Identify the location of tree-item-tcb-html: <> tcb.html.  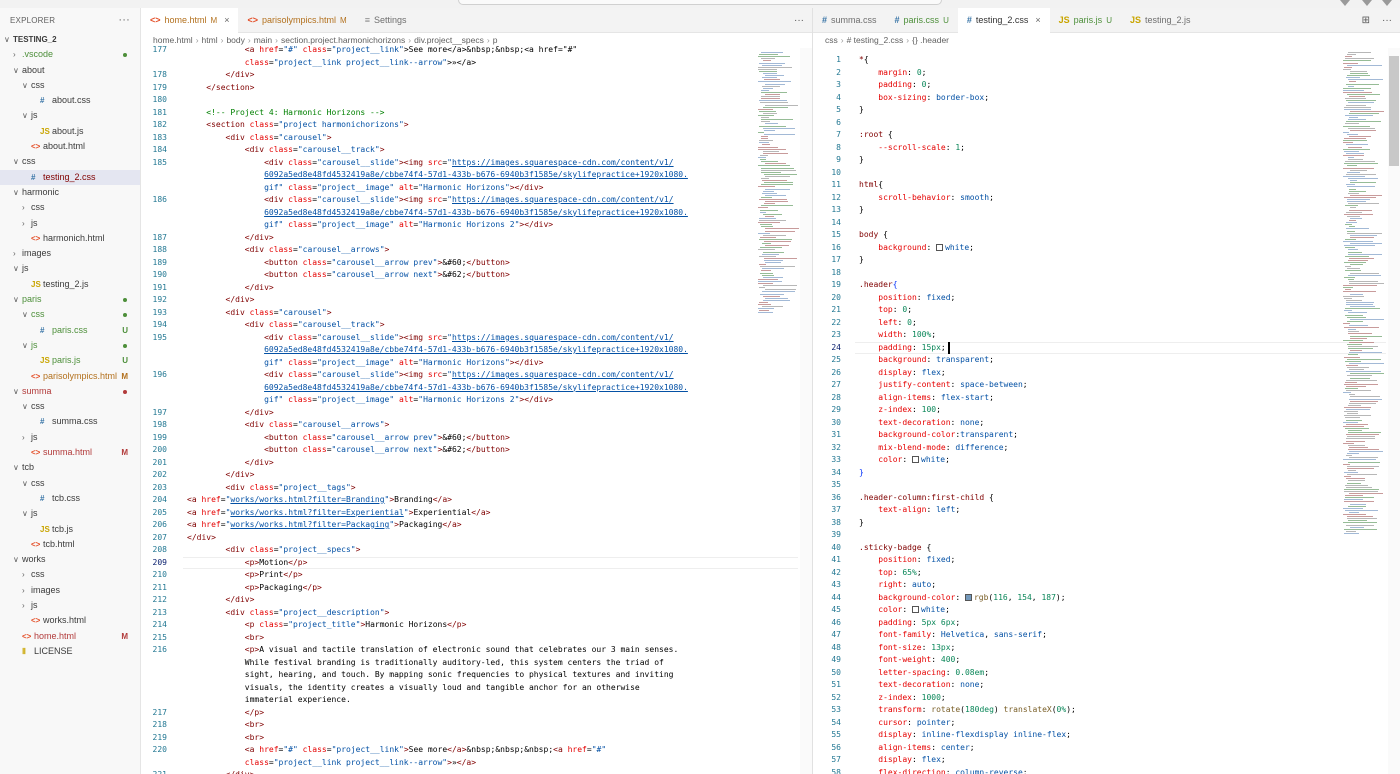
(70, 544).